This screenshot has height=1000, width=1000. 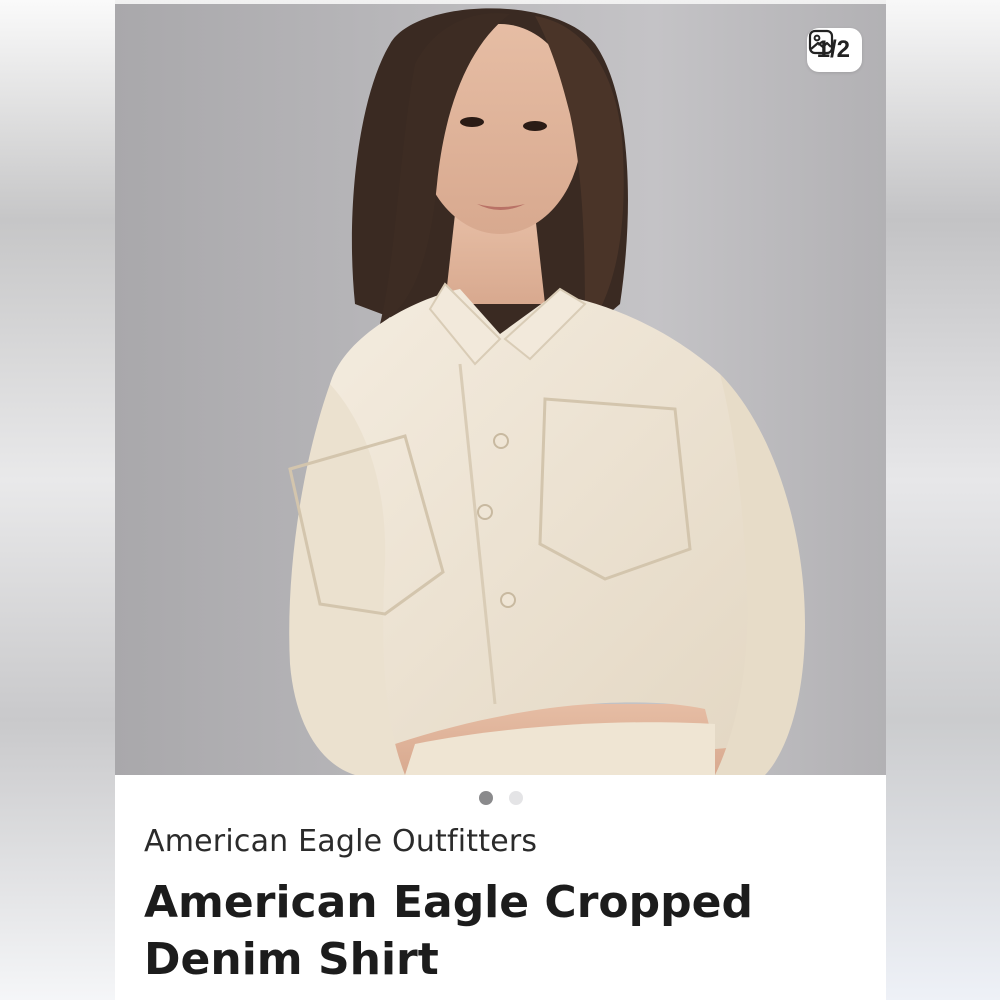 I want to click on image-counter-badge: 1/2, so click(x=834, y=50).